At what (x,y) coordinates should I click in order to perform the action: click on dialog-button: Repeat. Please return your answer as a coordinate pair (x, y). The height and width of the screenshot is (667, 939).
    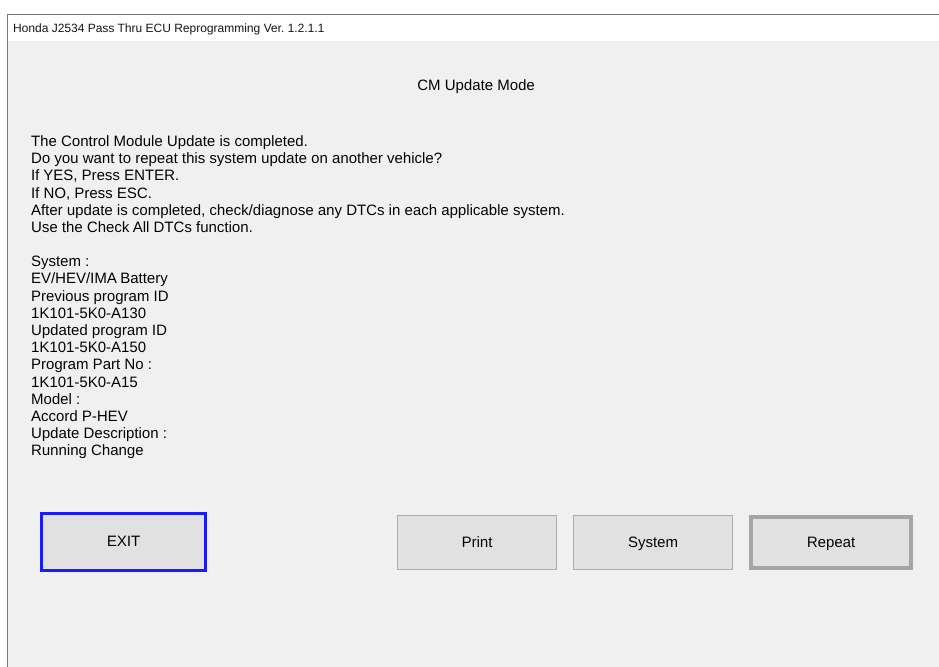
    Looking at the image, I should click on (831, 542).